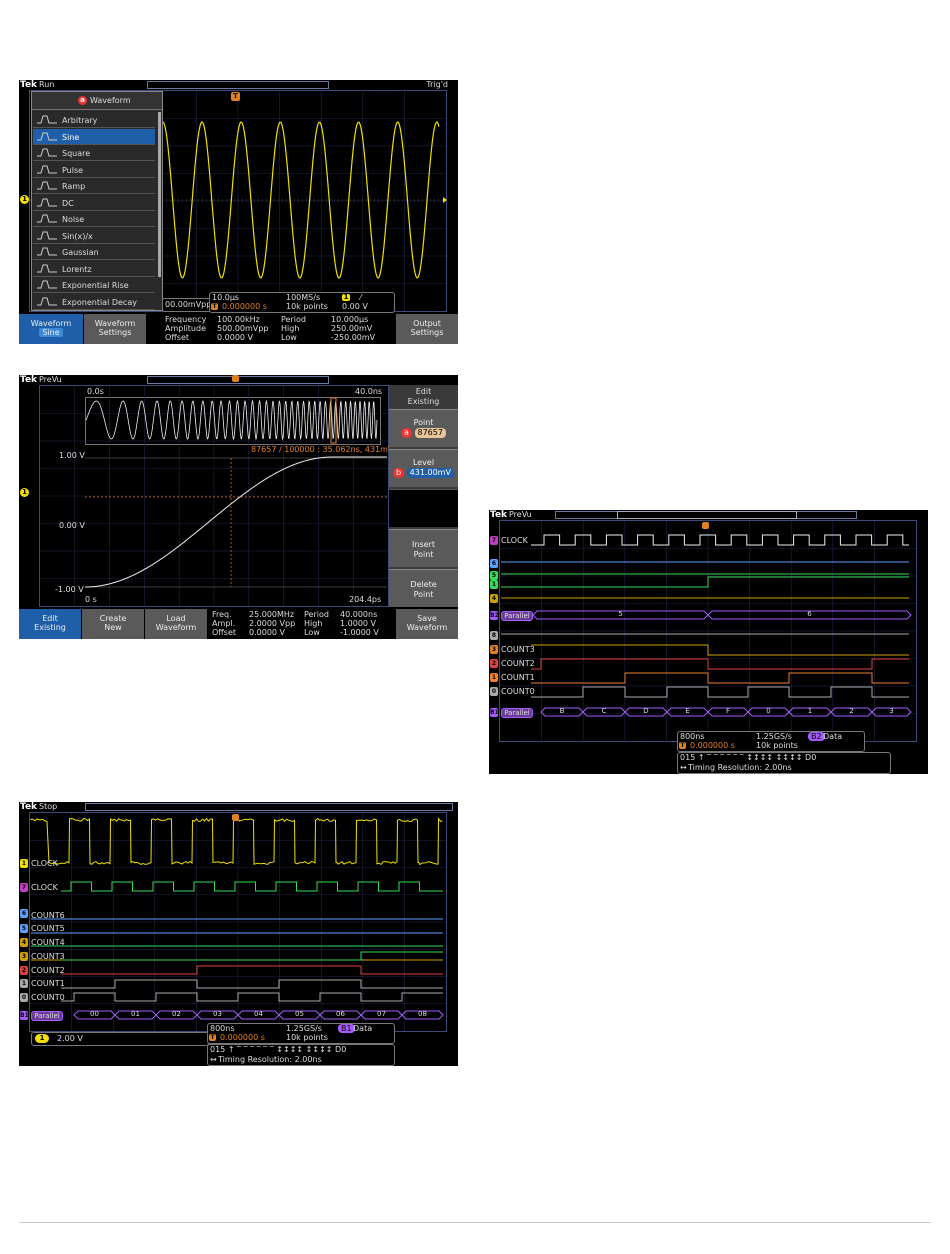 This screenshot has width=950, height=1254. Describe the element at coordinates (94, 186) in the screenshot. I see `waveform-menu-item: Ramp` at that location.